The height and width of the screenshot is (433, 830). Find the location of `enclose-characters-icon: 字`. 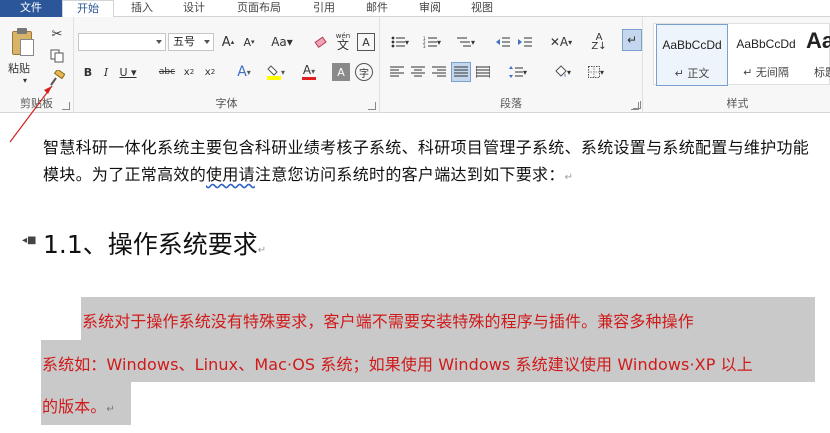

enclose-characters-icon: 字 is located at coordinates (364, 72).